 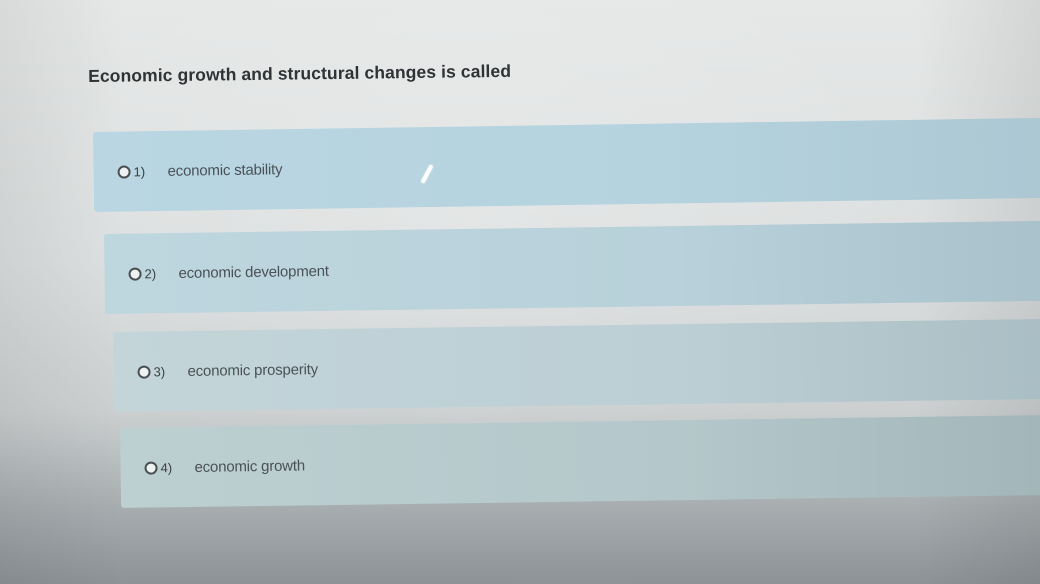 I want to click on option-number: 1), so click(x=139, y=171).